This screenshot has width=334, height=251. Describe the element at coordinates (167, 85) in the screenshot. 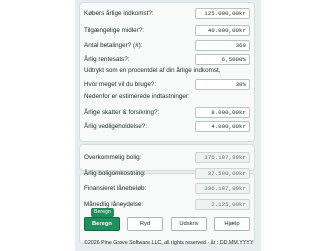

I see `percent-row: Hvor meget vil du bruge?: 38%` at that location.